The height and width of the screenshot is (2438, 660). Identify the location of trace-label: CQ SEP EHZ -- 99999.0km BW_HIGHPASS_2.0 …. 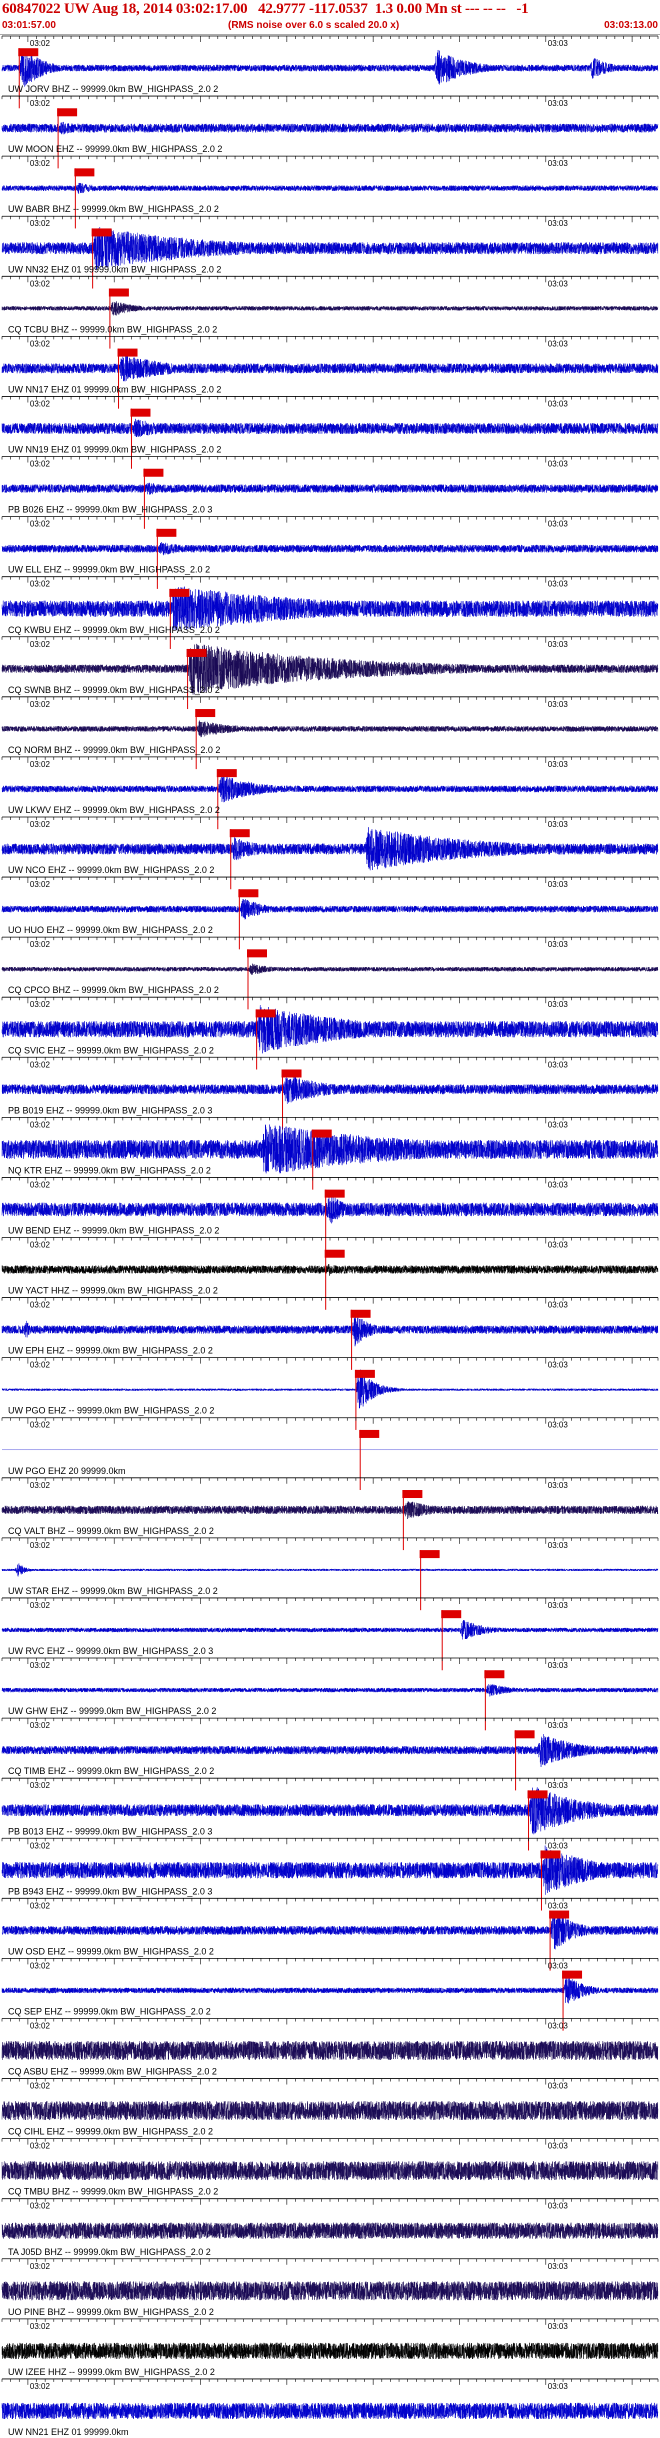
(109, 2011).